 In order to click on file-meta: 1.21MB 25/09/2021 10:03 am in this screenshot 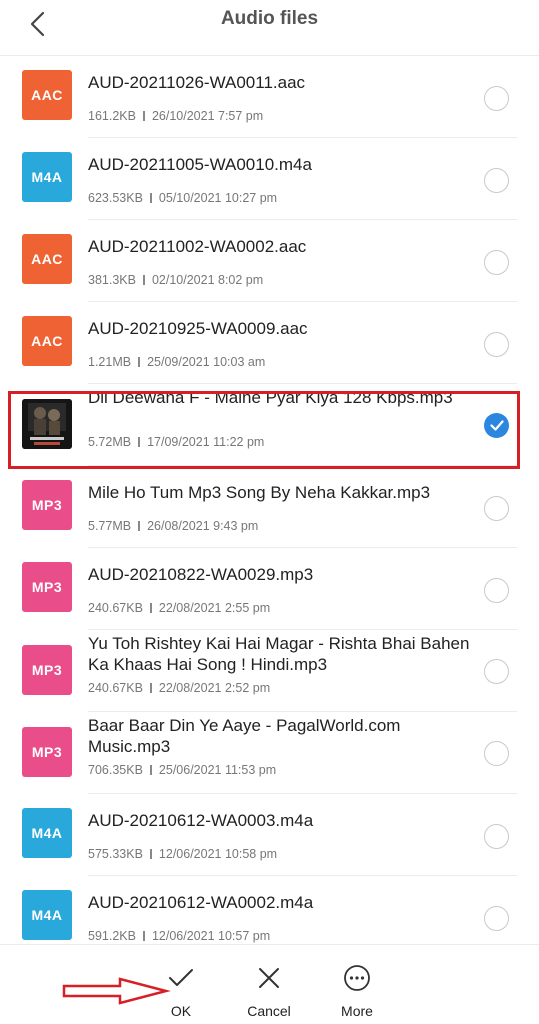, I will do `click(176, 362)`.